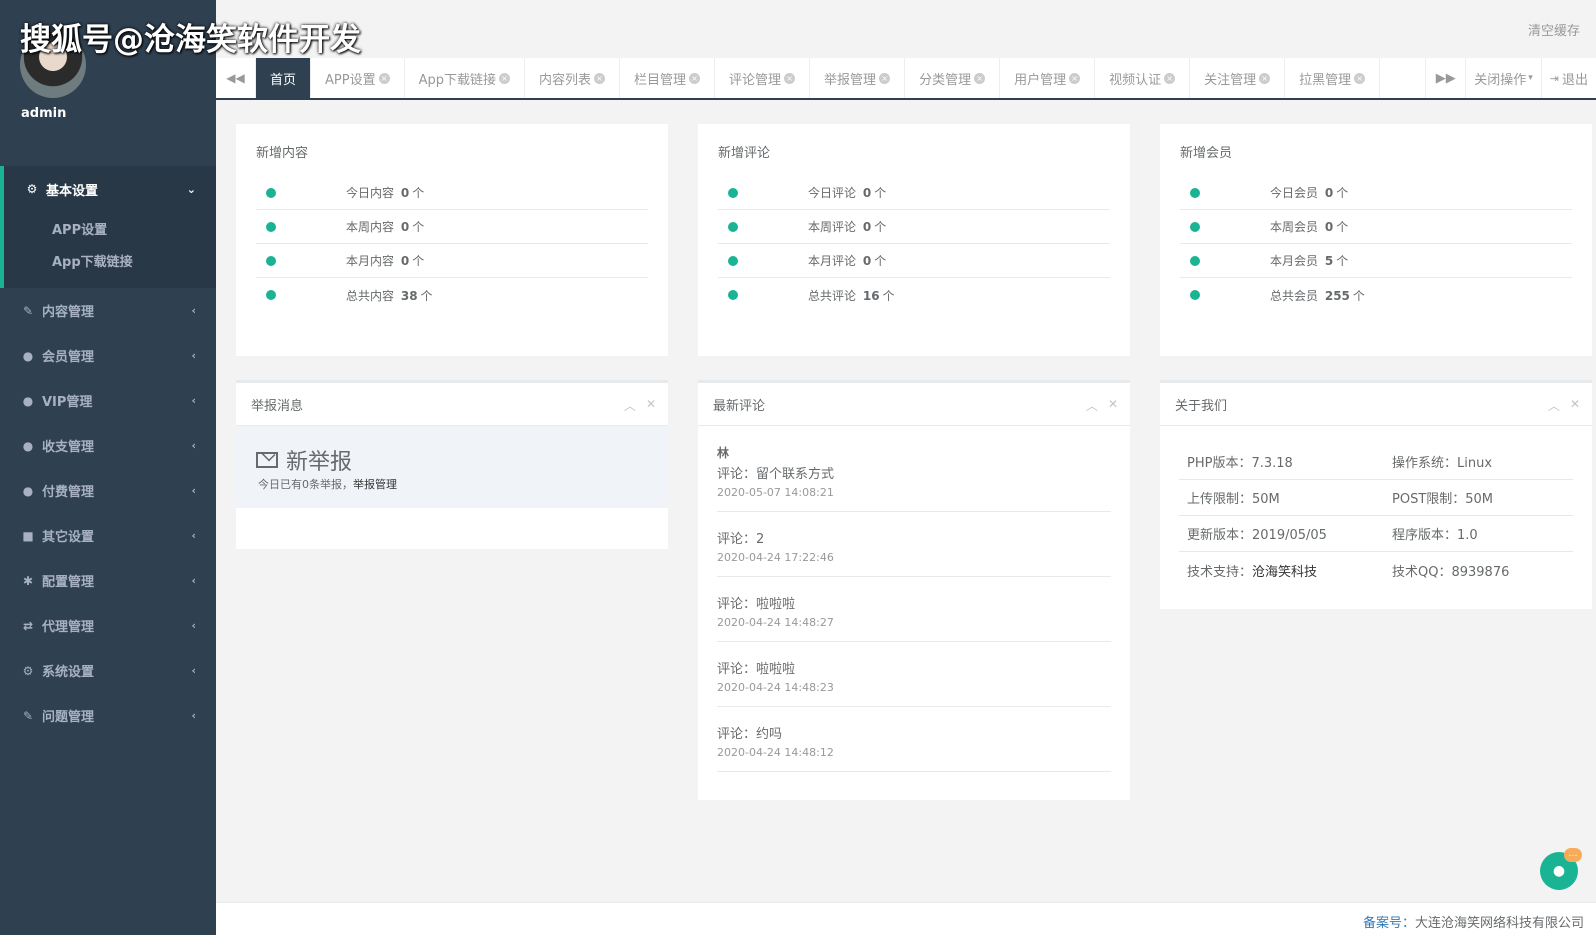 The image size is (1596, 935). What do you see at coordinates (1220, 535) in the screenshot?
I see `about-key: 更新版本：` at bounding box center [1220, 535].